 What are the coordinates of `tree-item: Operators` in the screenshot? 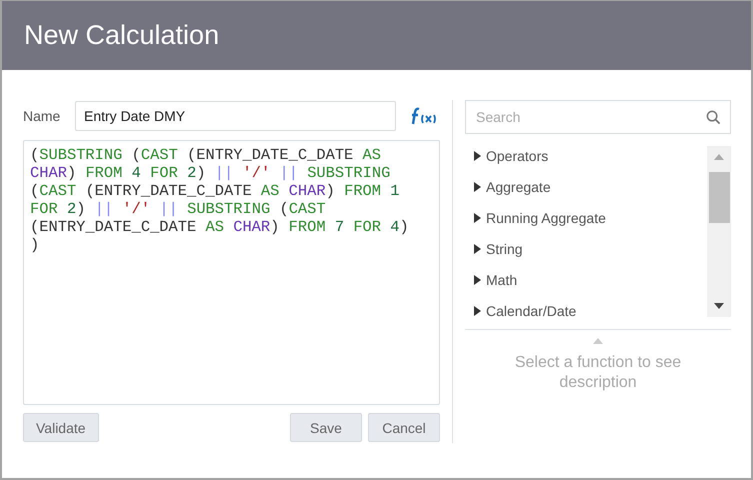 It's located at (586, 161).